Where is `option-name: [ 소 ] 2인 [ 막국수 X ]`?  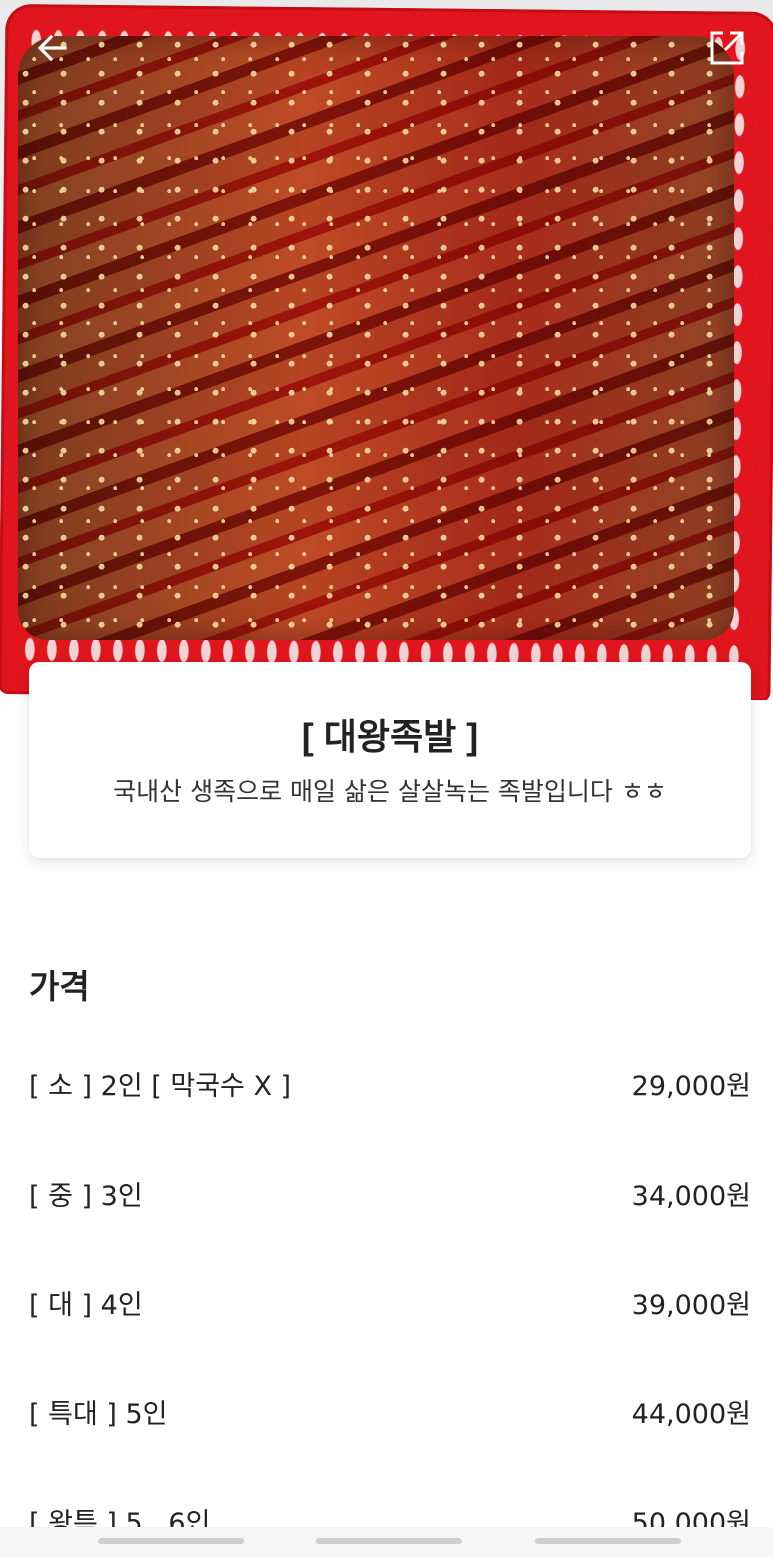
option-name: [ 소 ] 2인 [ 막국수 X ] is located at coordinates (160, 1086).